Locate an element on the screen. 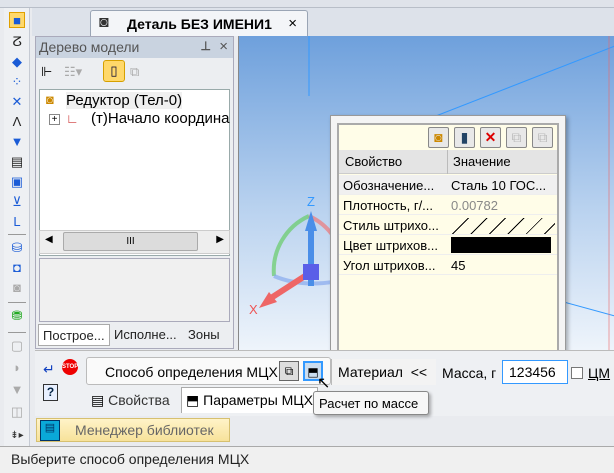 The height and width of the screenshot is (473, 614). table-header: Свойство Значение is located at coordinates (448, 162).